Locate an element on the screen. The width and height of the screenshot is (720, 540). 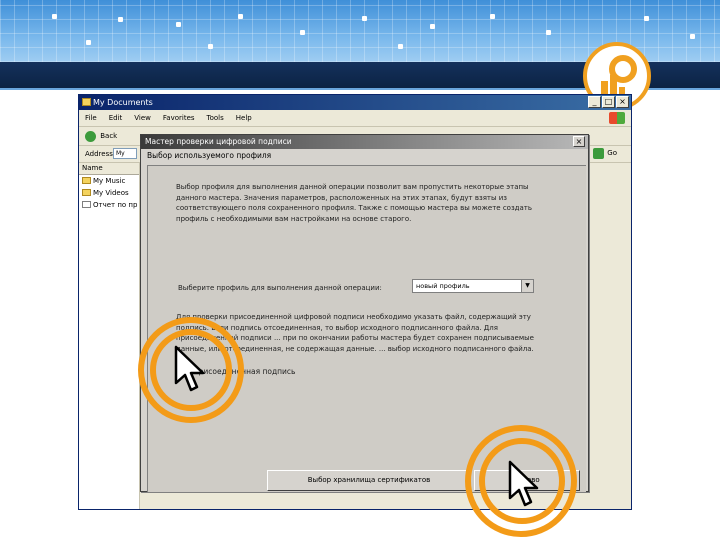
wizard-close-button: × is located at coordinates (579, 141).